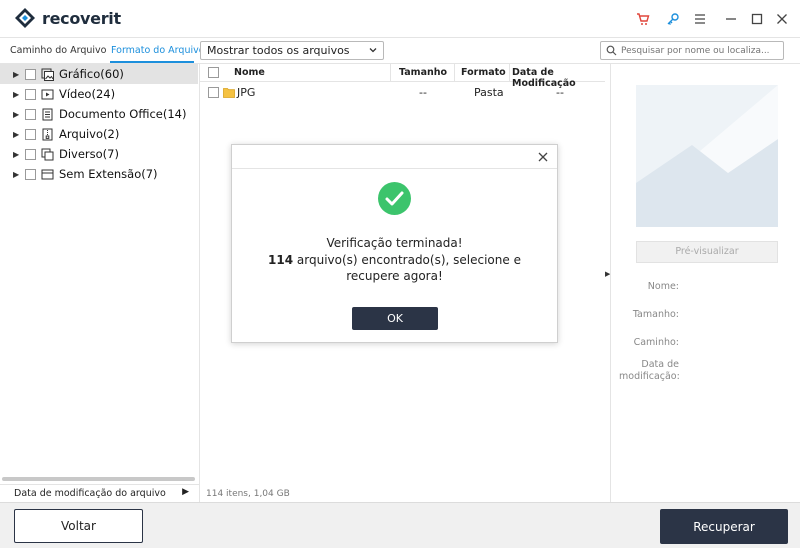 The height and width of the screenshot is (548, 800). What do you see at coordinates (489, 92) in the screenshot?
I see `file-format: Pasta` at bounding box center [489, 92].